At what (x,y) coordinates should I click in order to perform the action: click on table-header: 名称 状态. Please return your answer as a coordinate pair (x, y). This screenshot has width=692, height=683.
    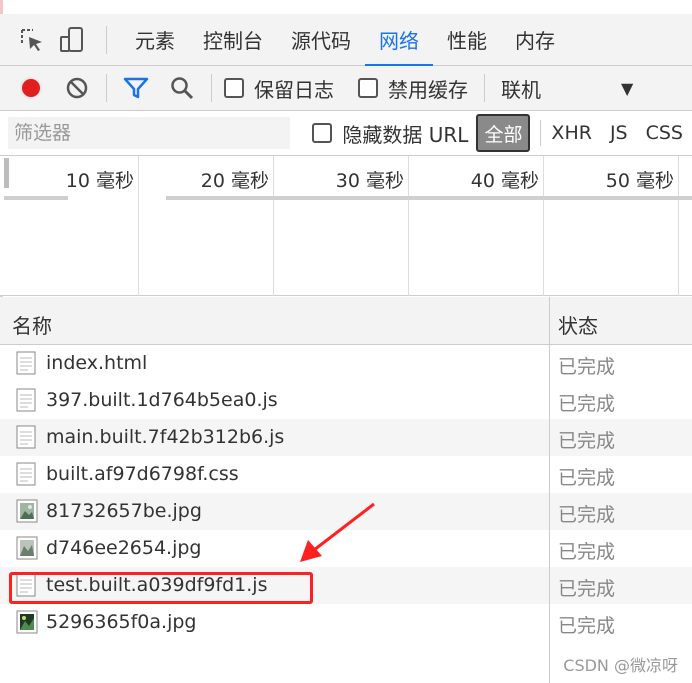
    Looking at the image, I should click on (346, 321).